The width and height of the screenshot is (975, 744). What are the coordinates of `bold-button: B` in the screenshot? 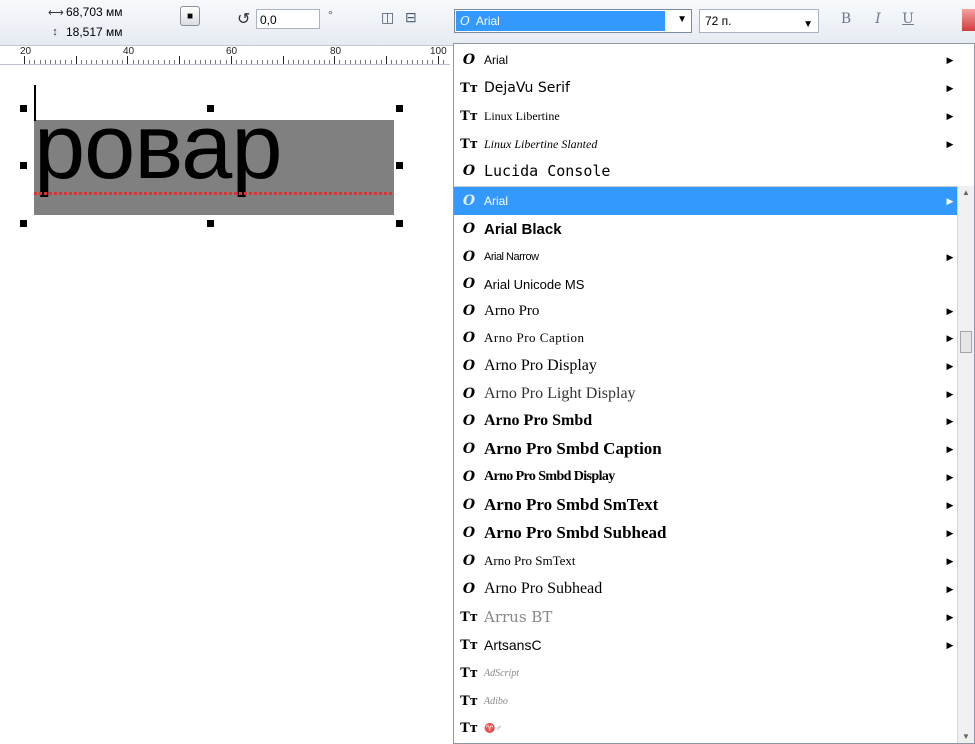 It's located at (846, 19).